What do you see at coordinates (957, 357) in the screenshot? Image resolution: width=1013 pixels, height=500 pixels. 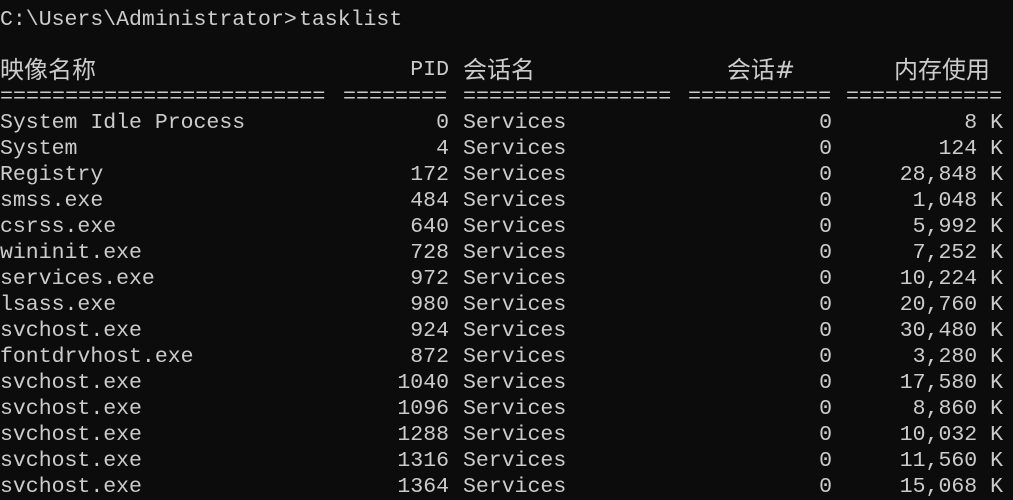 I see `memory-usage: 3,280 K` at bounding box center [957, 357].